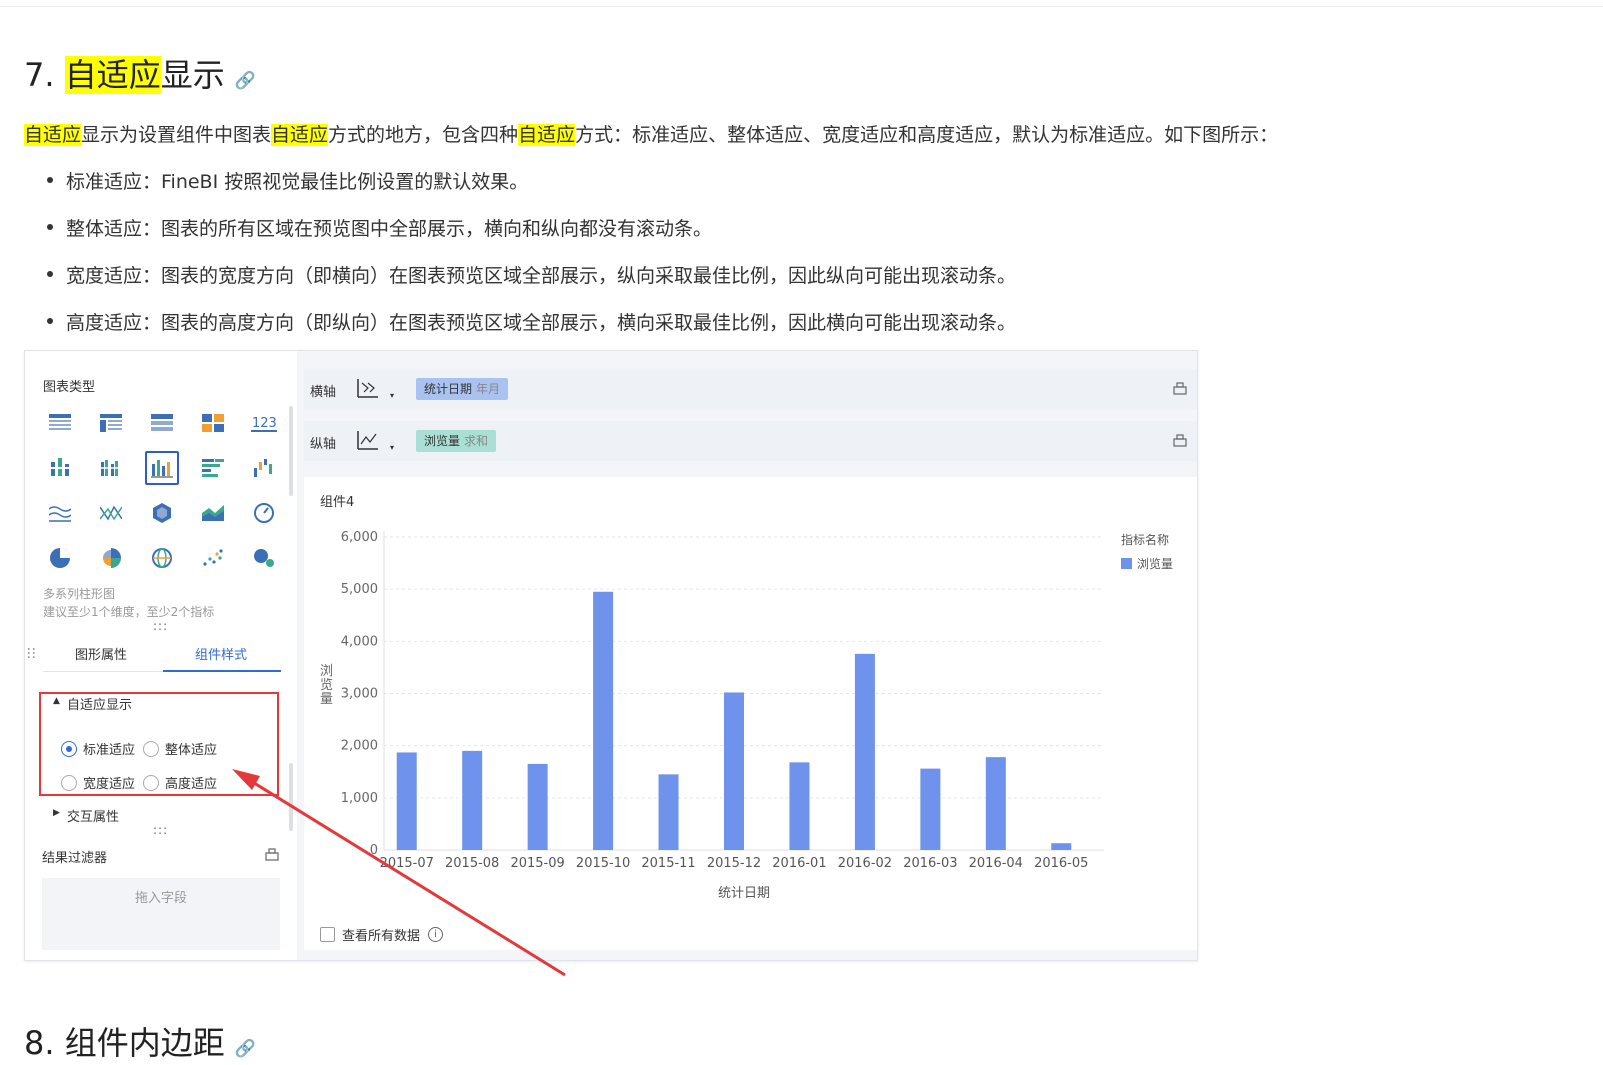 This screenshot has height=1065, width=1603. What do you see at coordinates (69, 387) in the screenshot?
I see `chart-type-label: 图表类型` at bounding box center [69, 387].